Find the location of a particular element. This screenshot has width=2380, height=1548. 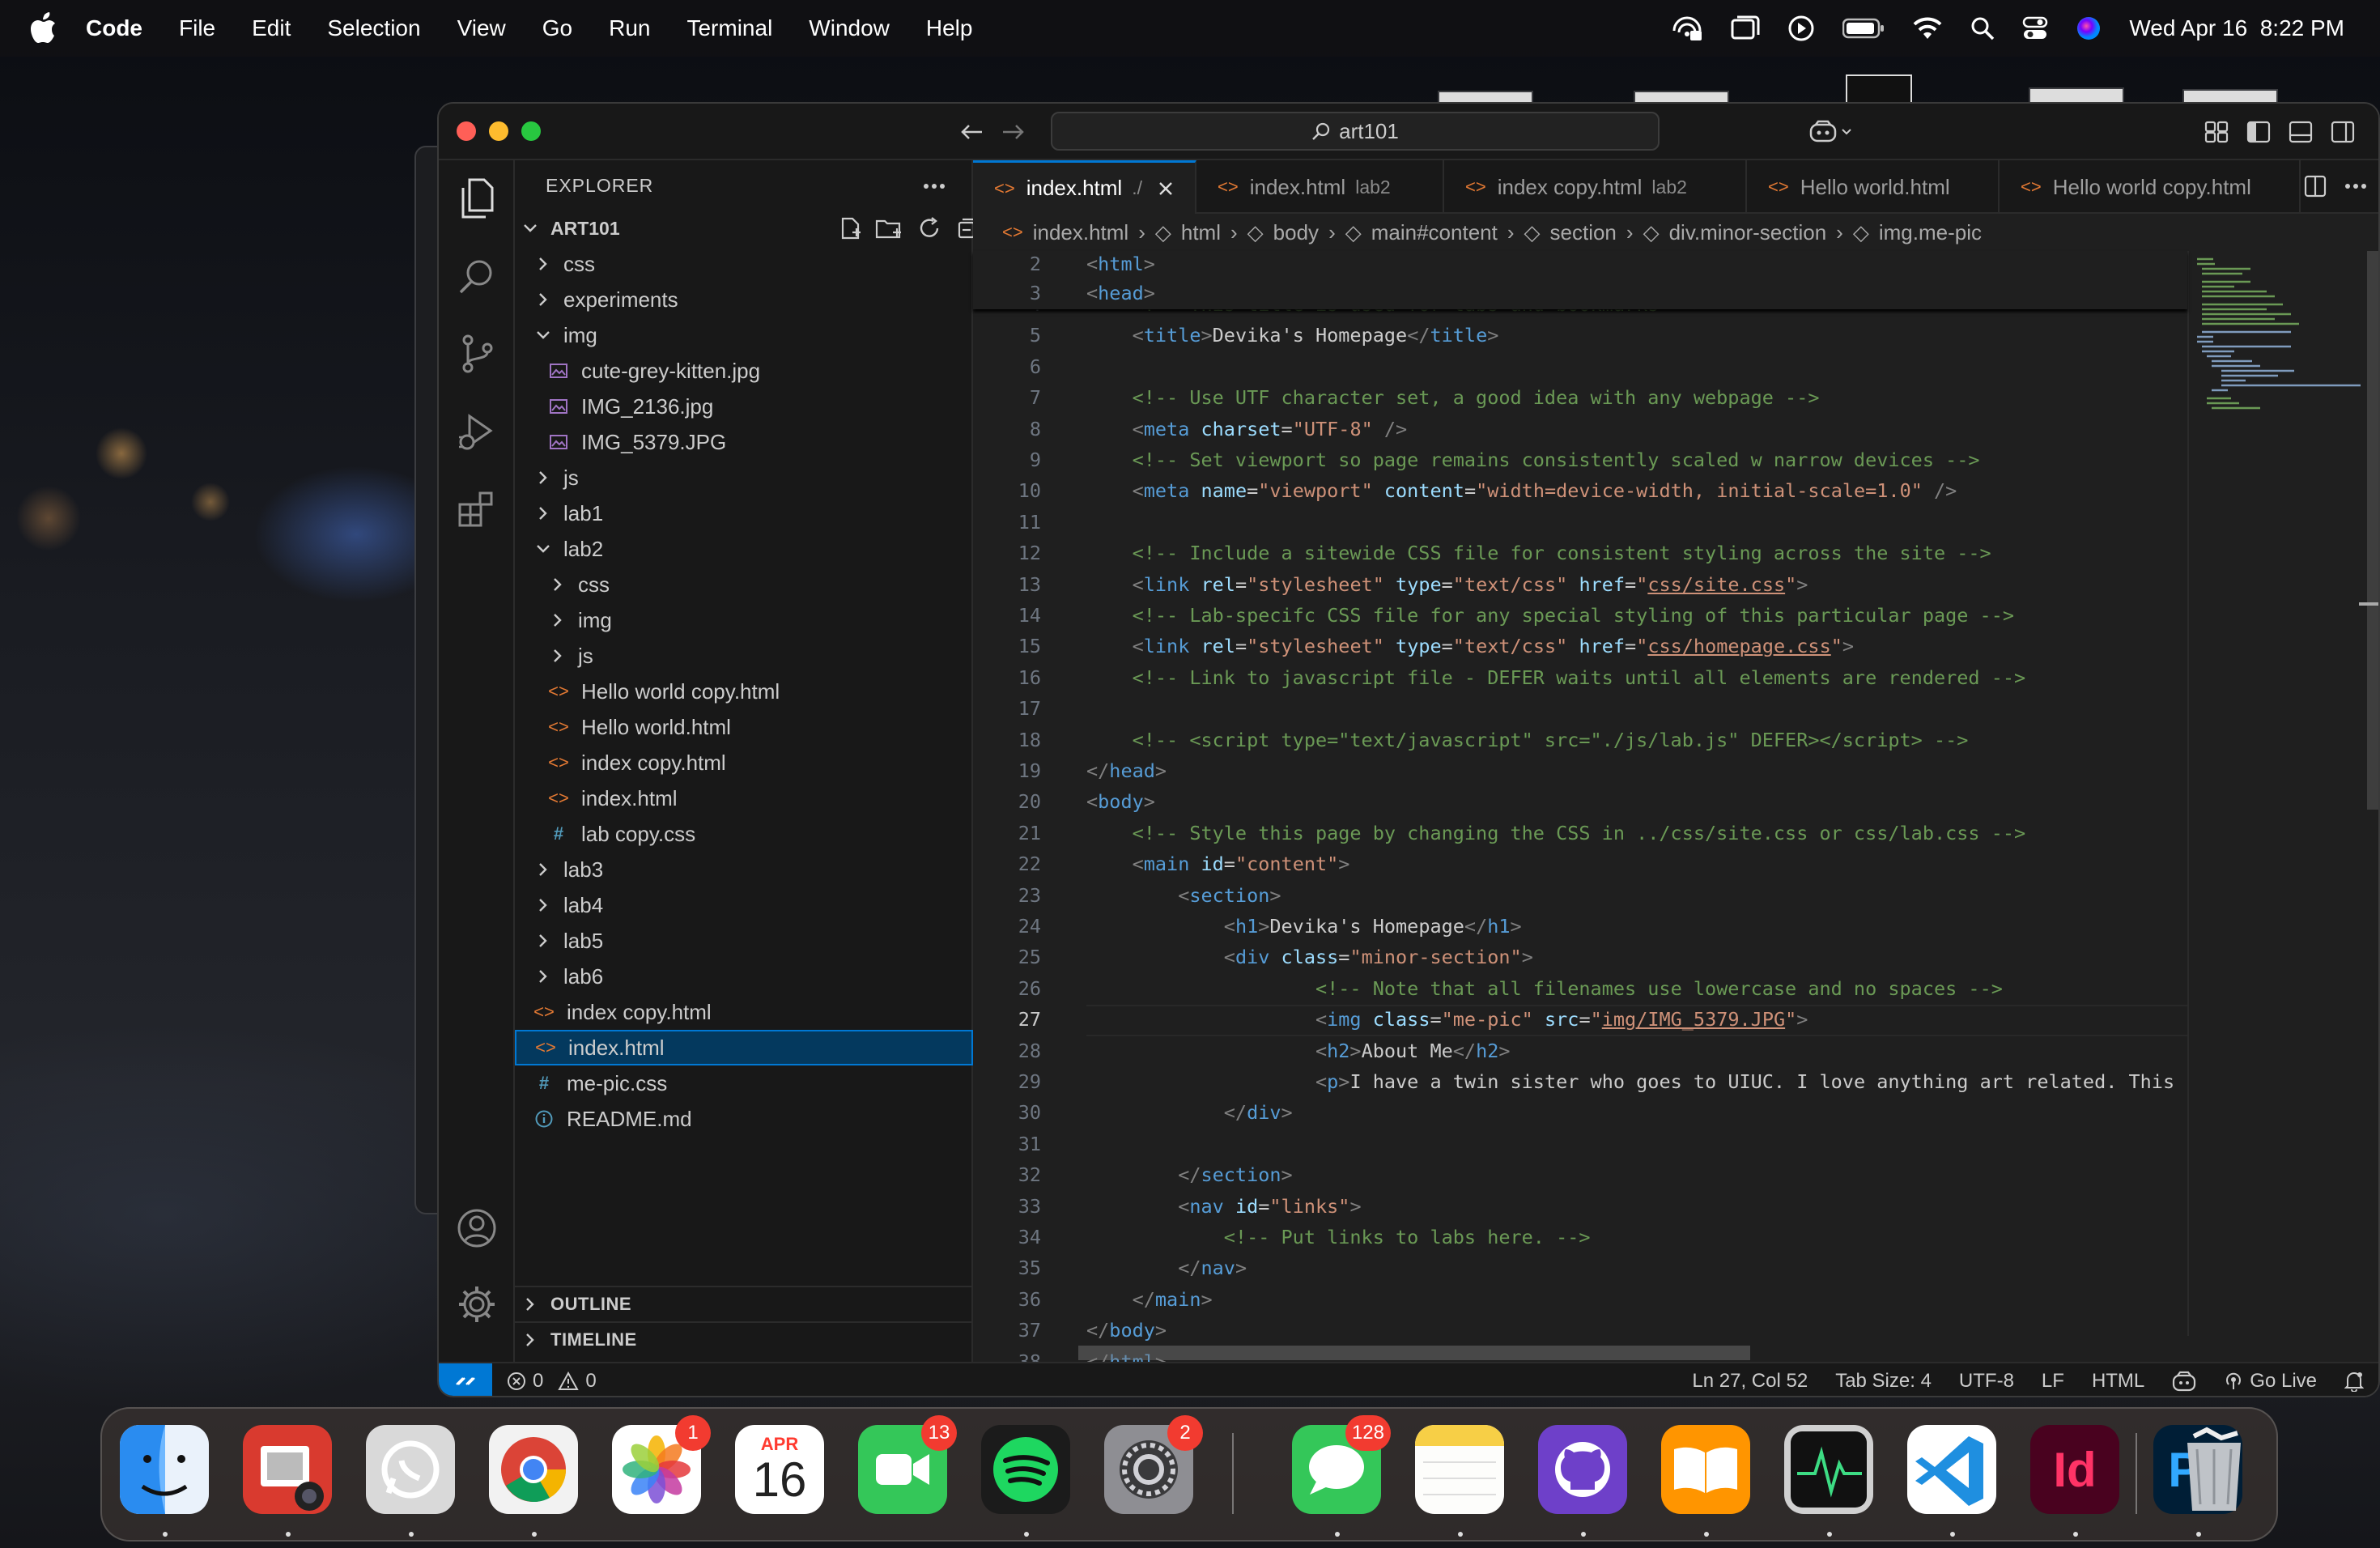

code-line: <div class="minor-section"> is located at coordinates (1310, 957).